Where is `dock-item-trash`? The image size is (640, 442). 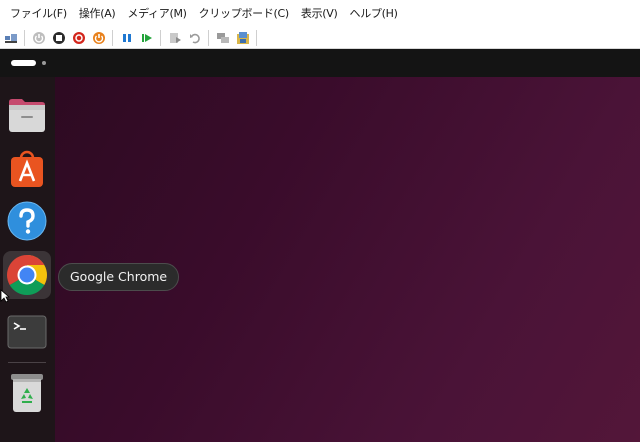 dock-item-trash is located at coordinates (27, 393).